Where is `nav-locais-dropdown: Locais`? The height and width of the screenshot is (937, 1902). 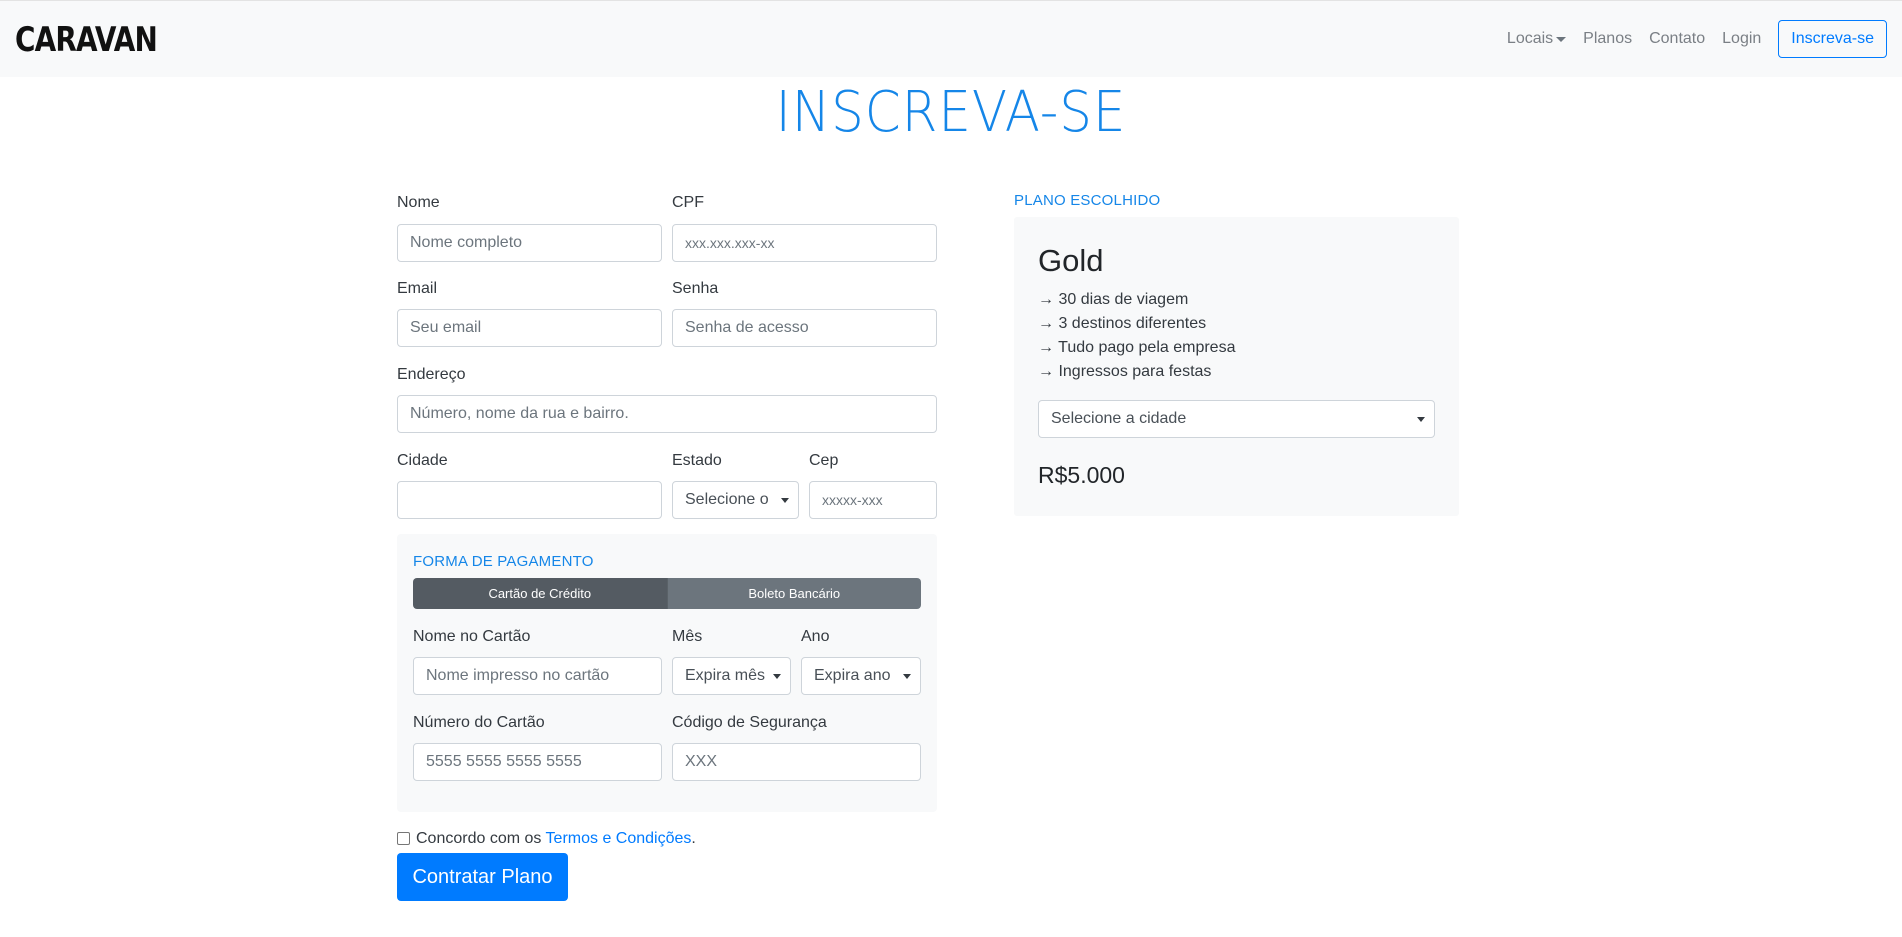
nav-locais-dropdown: Locais is located at coordinates (1536, 39).